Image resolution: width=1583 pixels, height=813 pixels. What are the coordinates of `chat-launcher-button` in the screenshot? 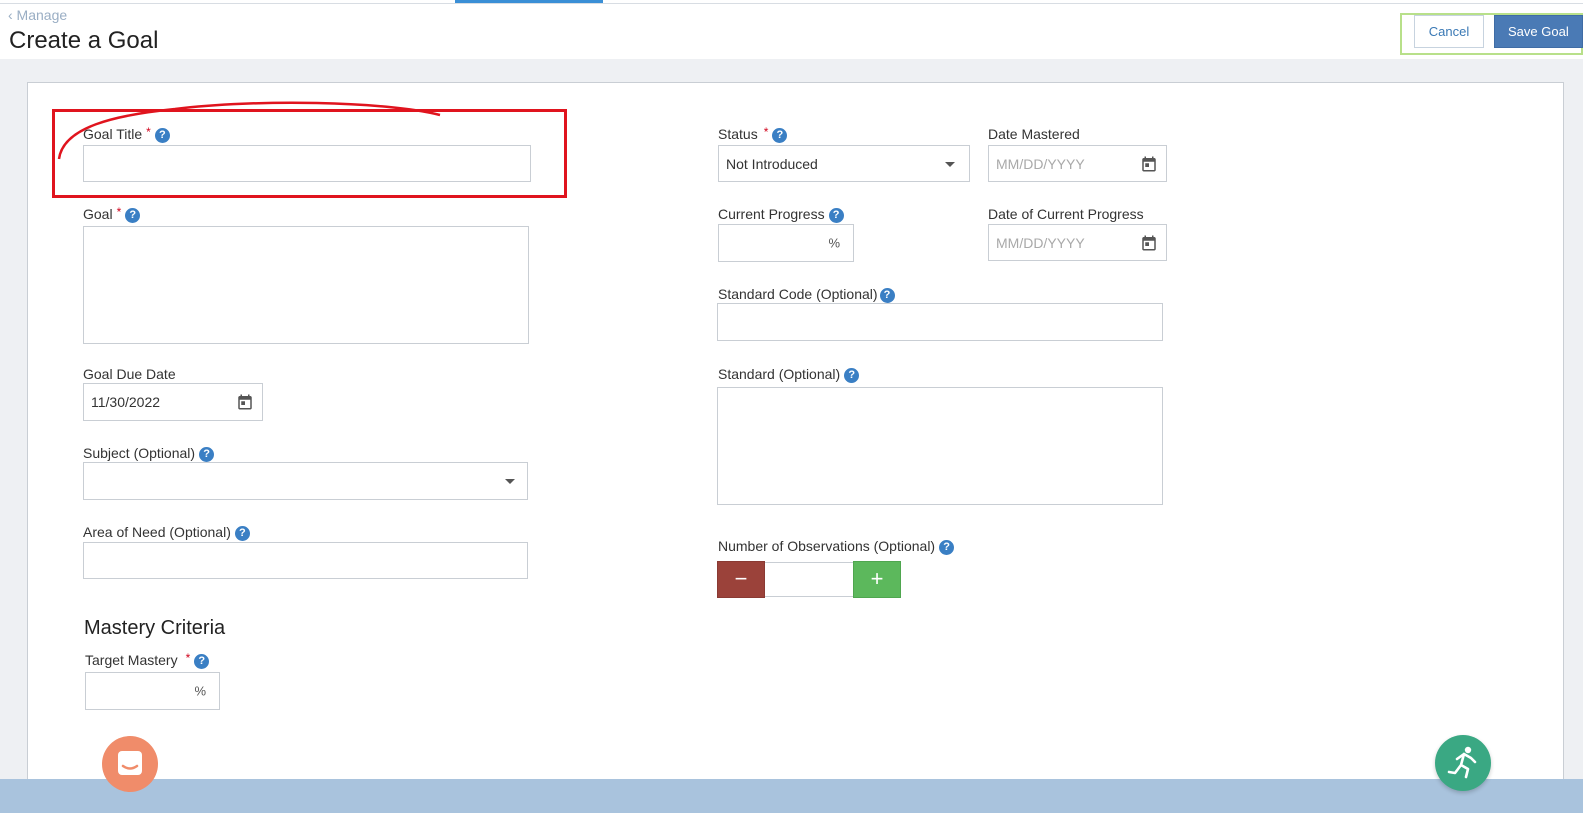 It's located at (130, 764).